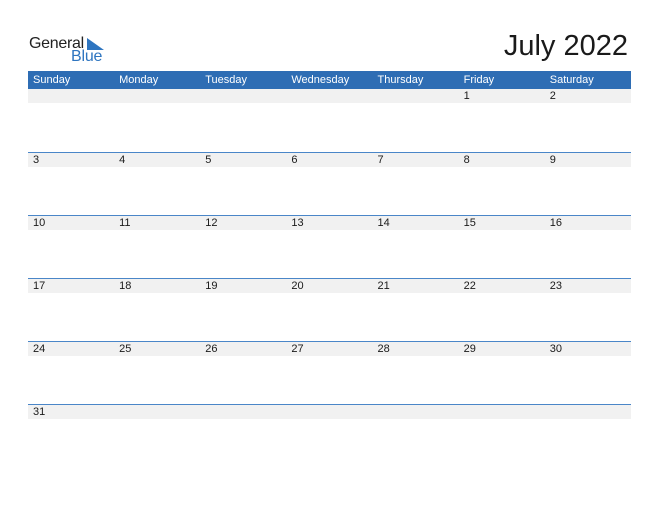 This screenshot has width=660, height=510. What do you see at coordinates (329, 160) in the screenshot?
I see `date-strip: 3 4 5 6 7 8 9` at bounding box center [329, 160].